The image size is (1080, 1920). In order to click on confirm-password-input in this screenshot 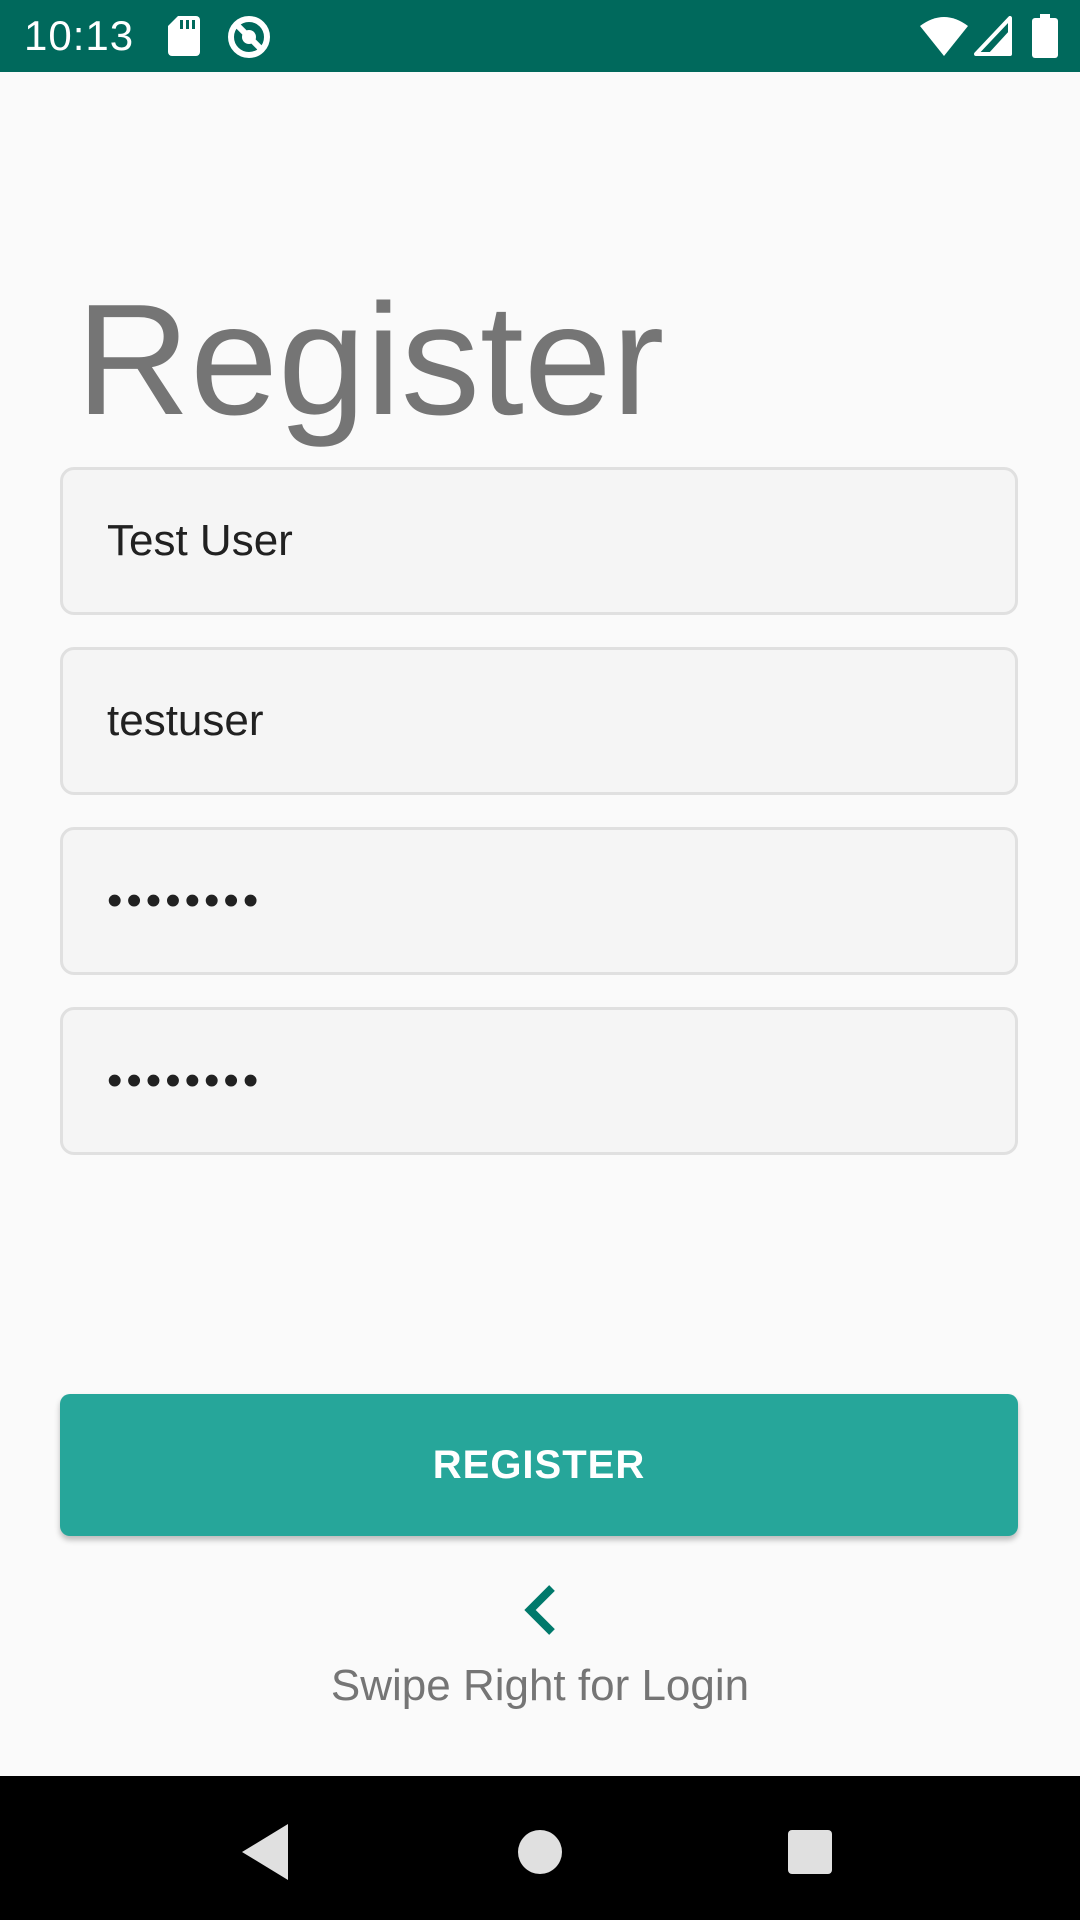, I will do `click(539, 1081)`.